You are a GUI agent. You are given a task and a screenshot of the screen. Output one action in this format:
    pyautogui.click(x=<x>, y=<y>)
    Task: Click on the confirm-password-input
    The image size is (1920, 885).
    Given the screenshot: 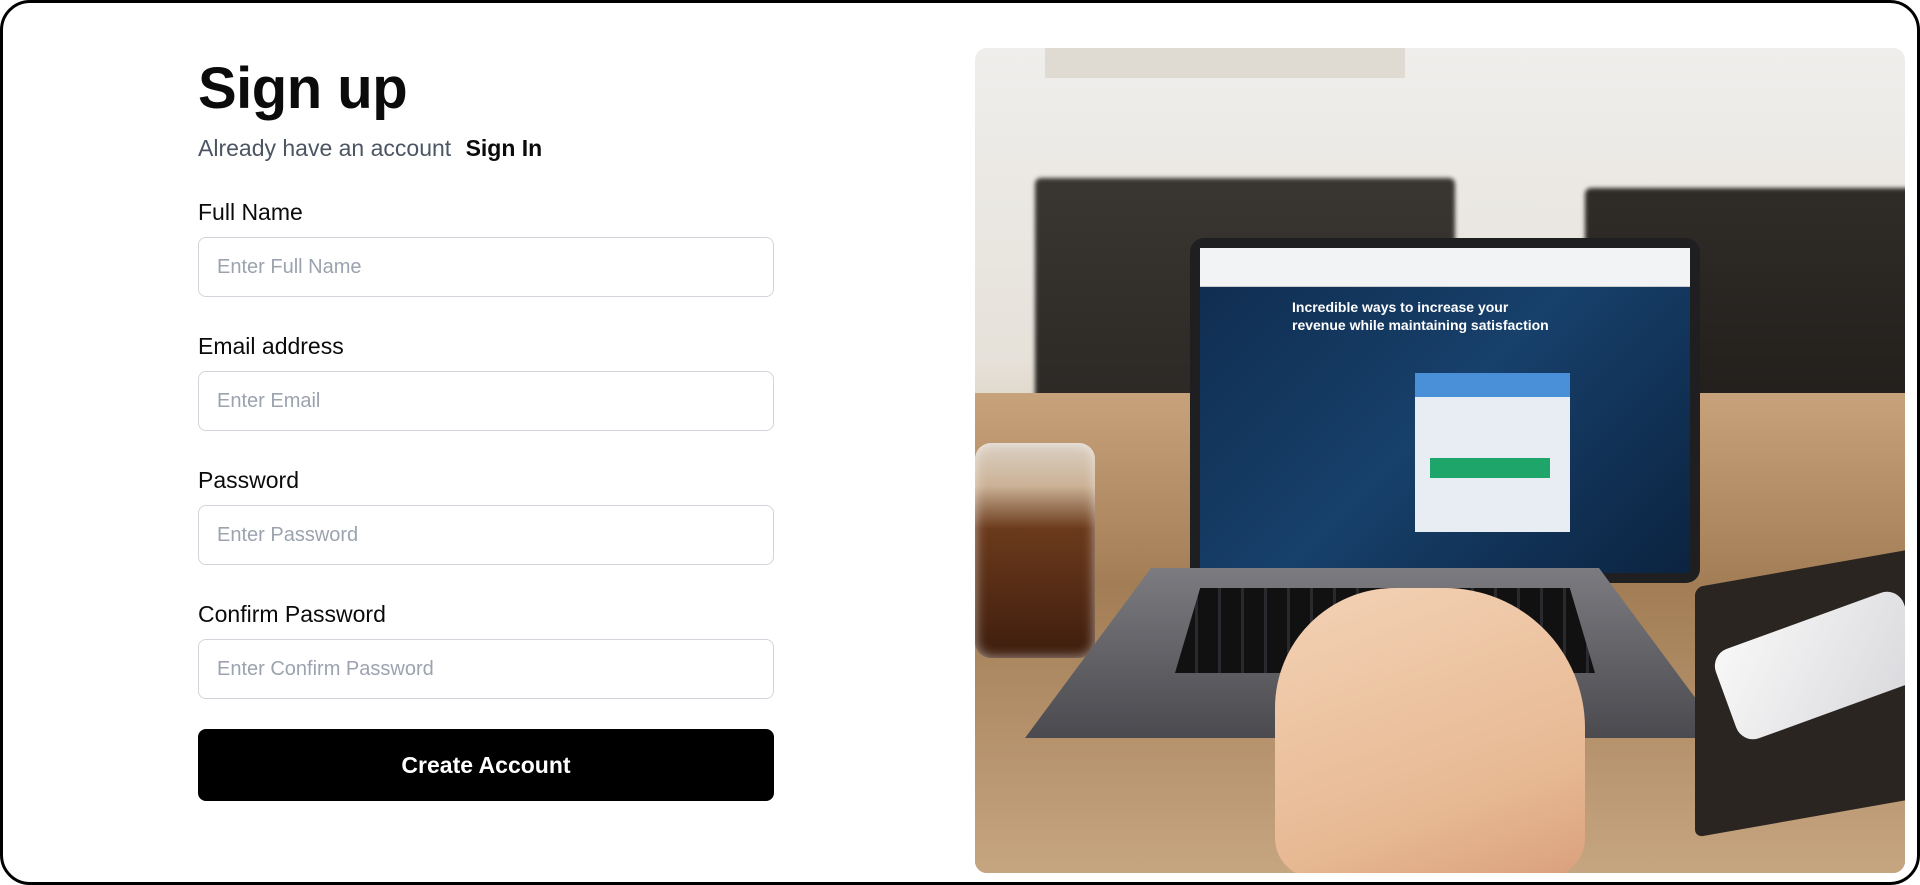 What is the action you would take?
    pyautogui.click(x=486, y=669)
    